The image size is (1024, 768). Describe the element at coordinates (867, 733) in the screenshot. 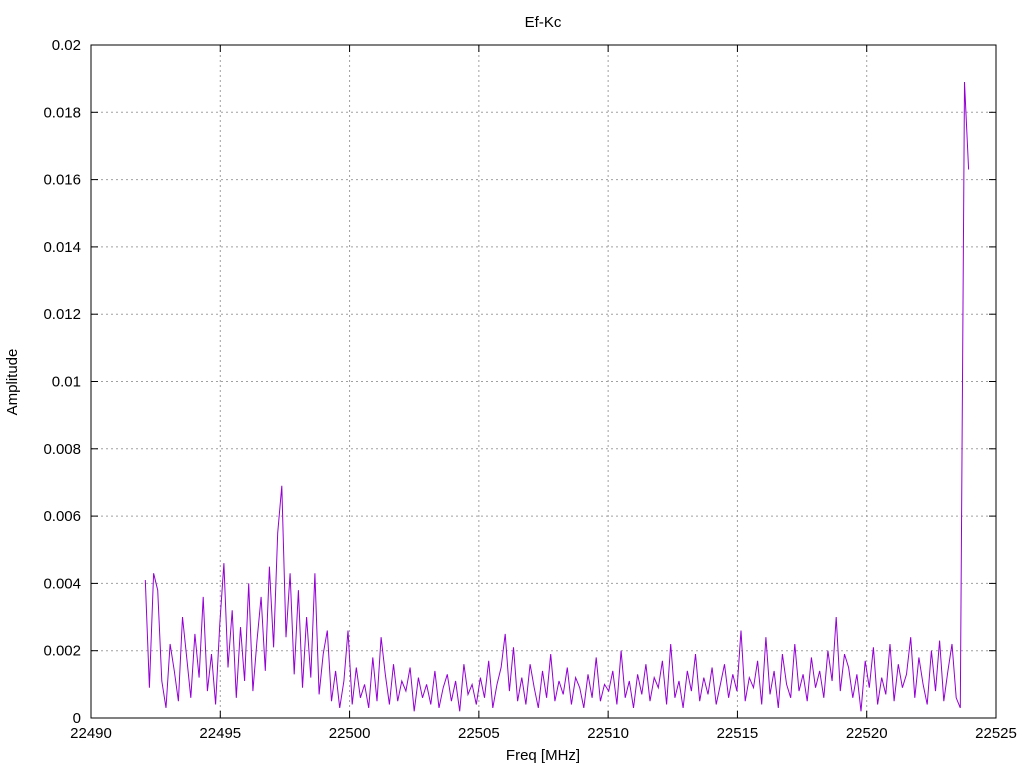

I see `x-tick-label: 22520` at that location.